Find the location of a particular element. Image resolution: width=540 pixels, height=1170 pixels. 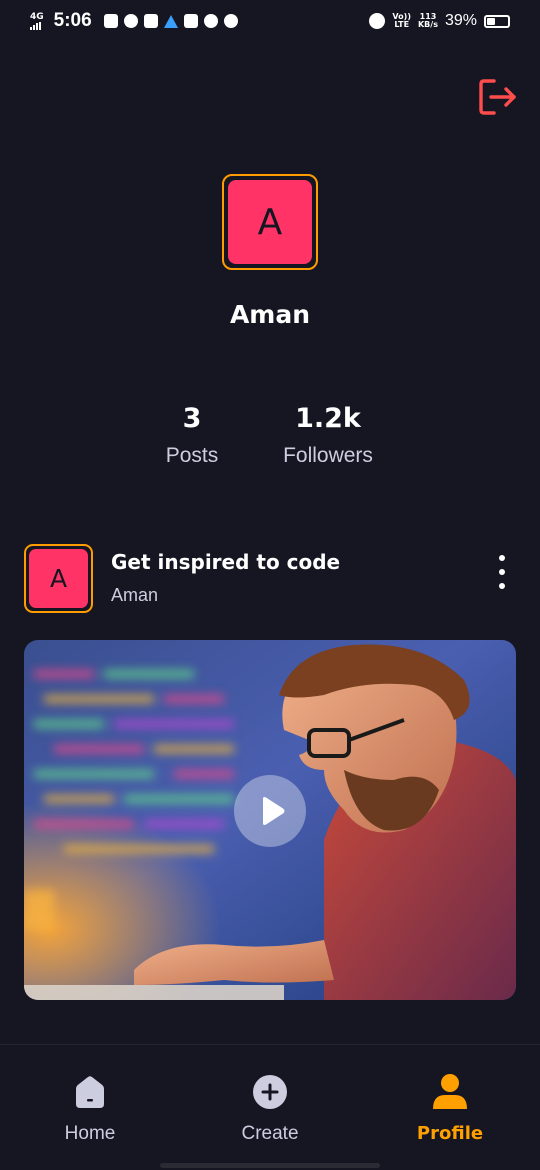

volte-indicator: Vo)) LTE is located at coordinates (401, 21).